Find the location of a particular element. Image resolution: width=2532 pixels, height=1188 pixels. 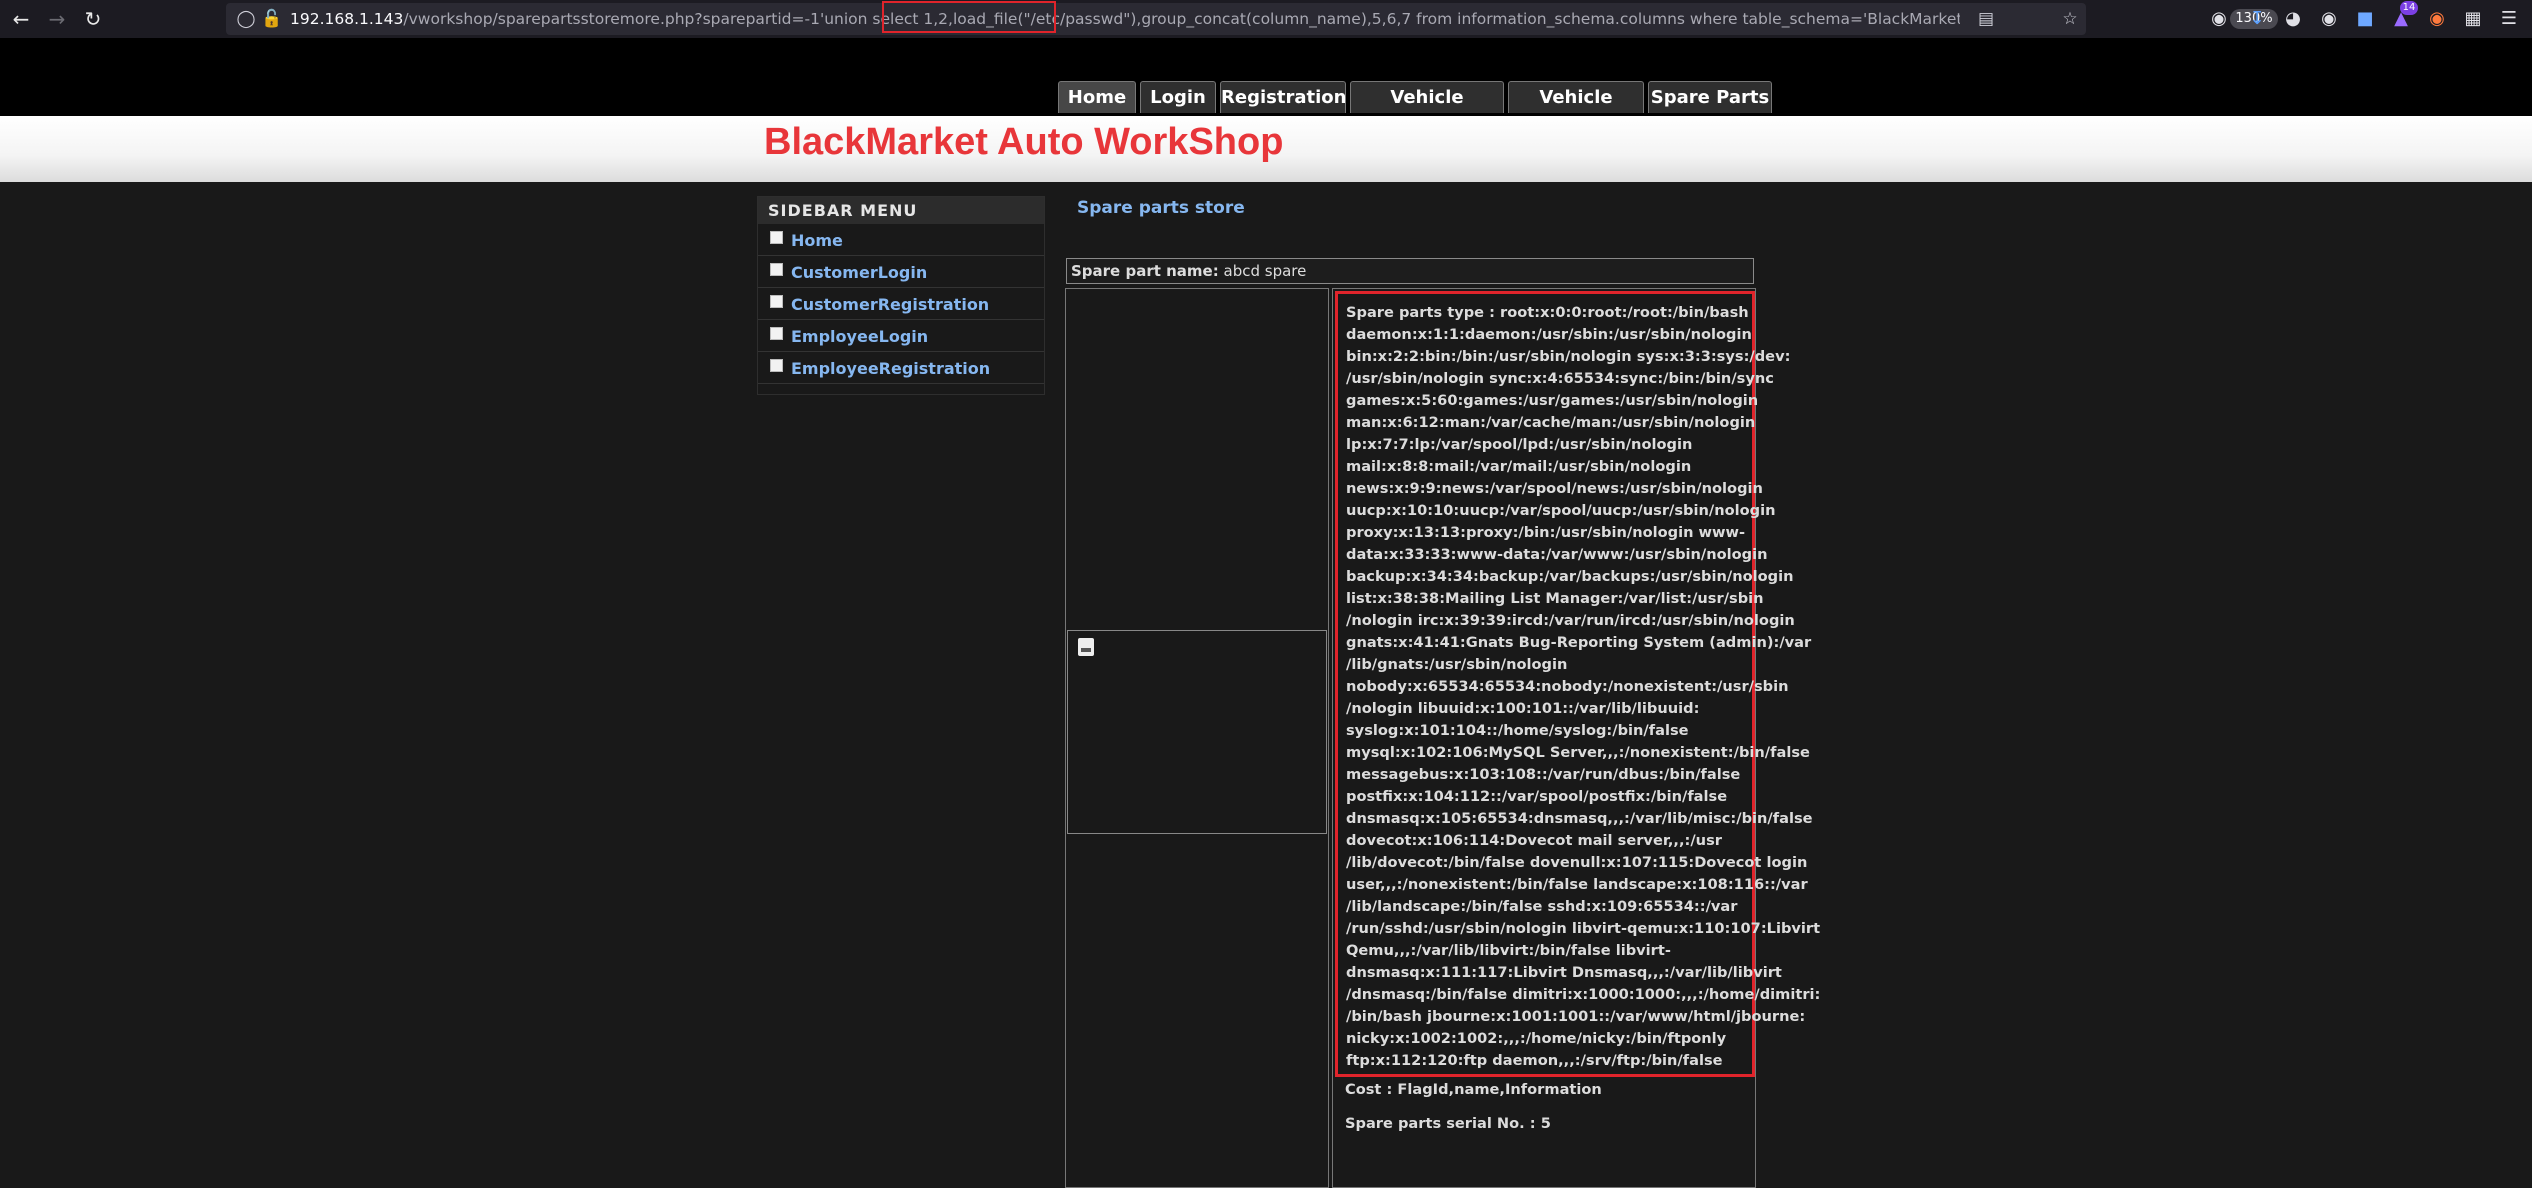

reader-view-icon: ▤ is located at coordinates (1986, 19).